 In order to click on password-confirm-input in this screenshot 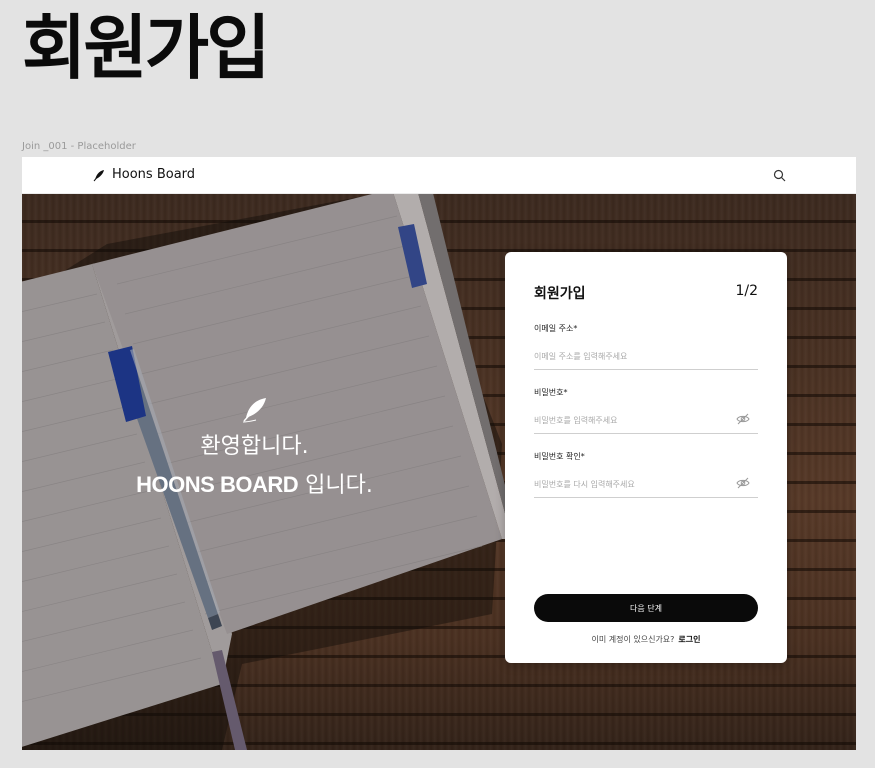, I will do `click(646, 484)`.